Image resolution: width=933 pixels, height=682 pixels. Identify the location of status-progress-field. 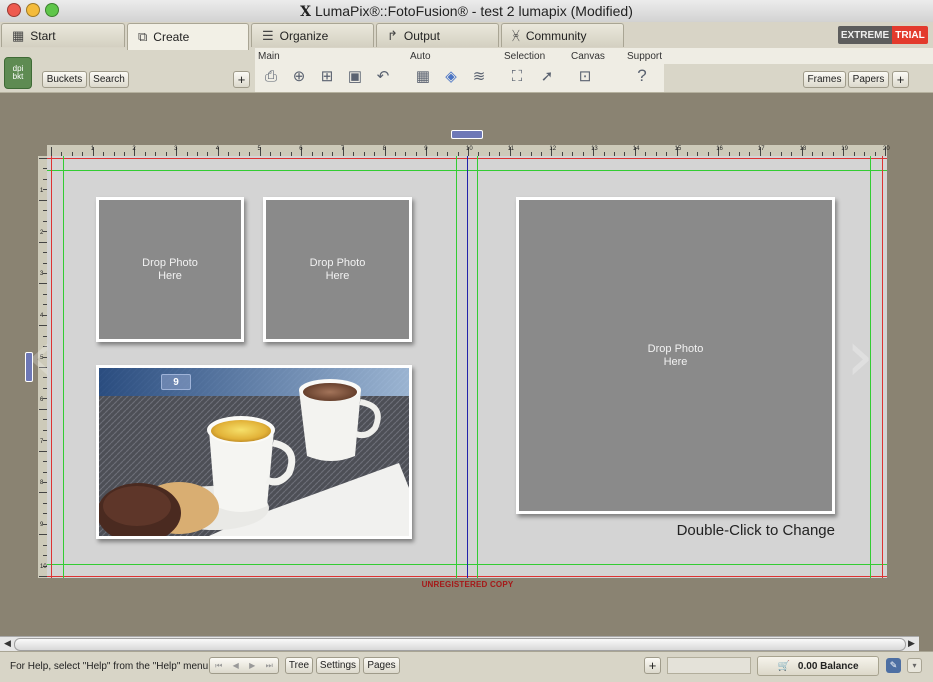
(709, 665).